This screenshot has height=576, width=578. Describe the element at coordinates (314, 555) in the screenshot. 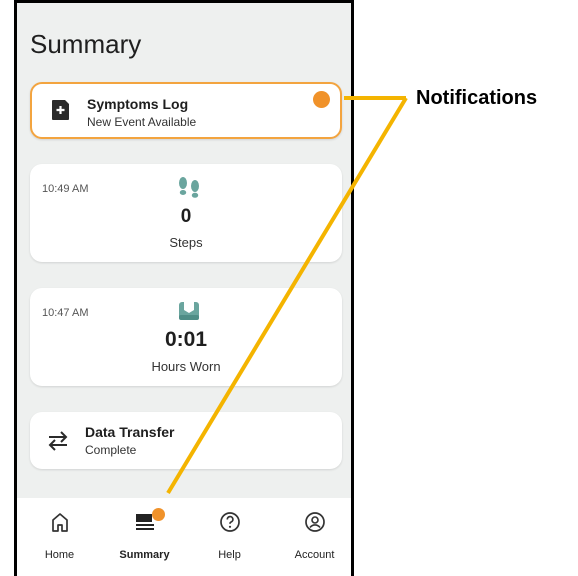

I see `nav-account-label: Account` at that location.